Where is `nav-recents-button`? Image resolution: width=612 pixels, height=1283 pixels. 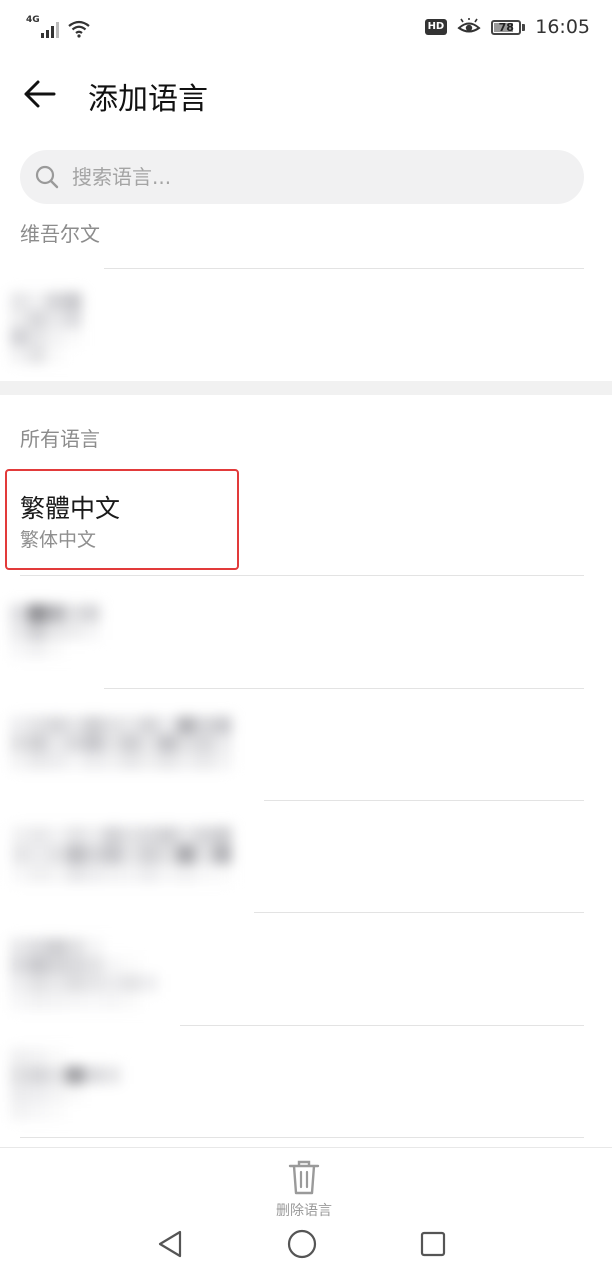 nav-recents-button is located at coordinates (433, 1244).